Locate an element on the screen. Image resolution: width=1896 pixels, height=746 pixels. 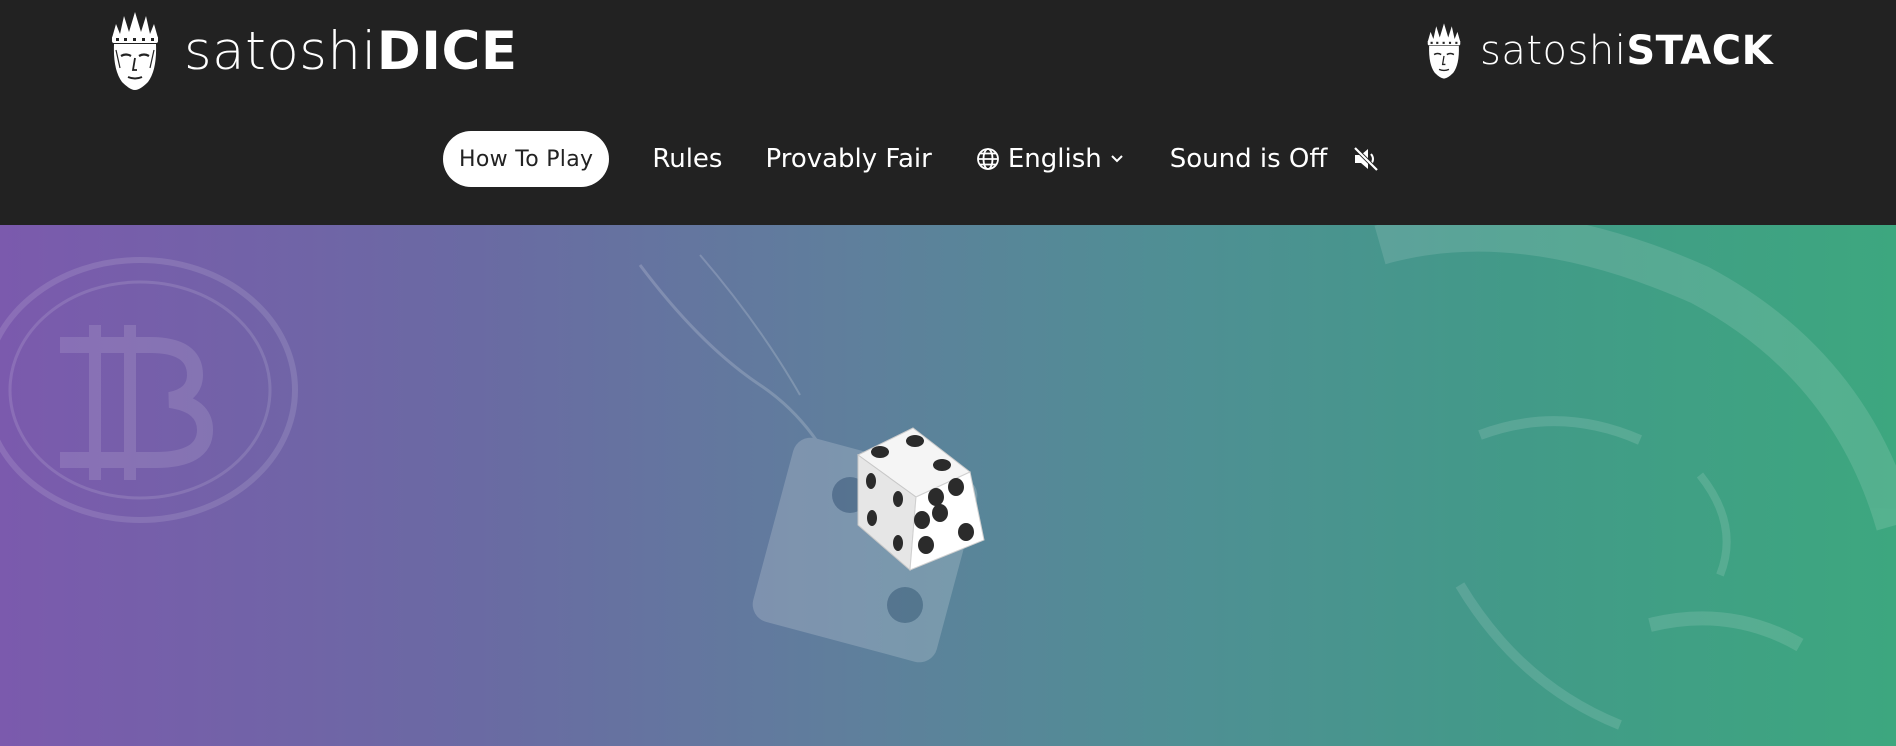
satoshistack-logo-link: satoshiSTACK is located at coordinates (1597, 51).